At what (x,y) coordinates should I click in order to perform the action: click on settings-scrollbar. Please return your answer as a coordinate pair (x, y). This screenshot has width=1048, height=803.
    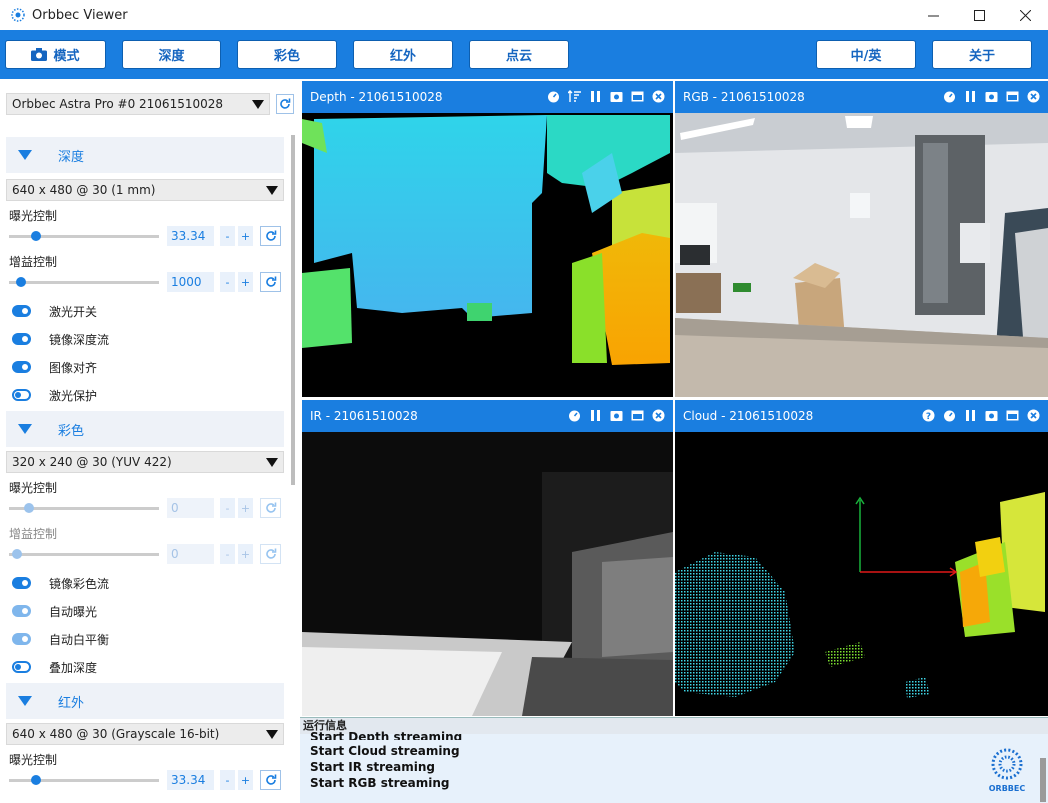
    Looking at the image, I should click on (293, 466).